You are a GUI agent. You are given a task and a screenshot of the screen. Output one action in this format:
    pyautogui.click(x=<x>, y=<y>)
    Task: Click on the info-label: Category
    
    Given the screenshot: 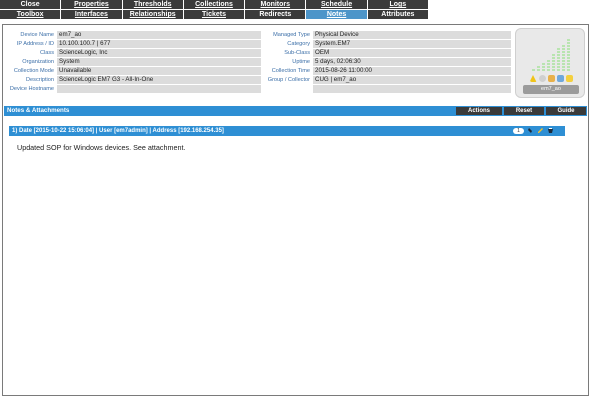 What is the action you would take?
    pyautogui.click(x=298, y=44)
    